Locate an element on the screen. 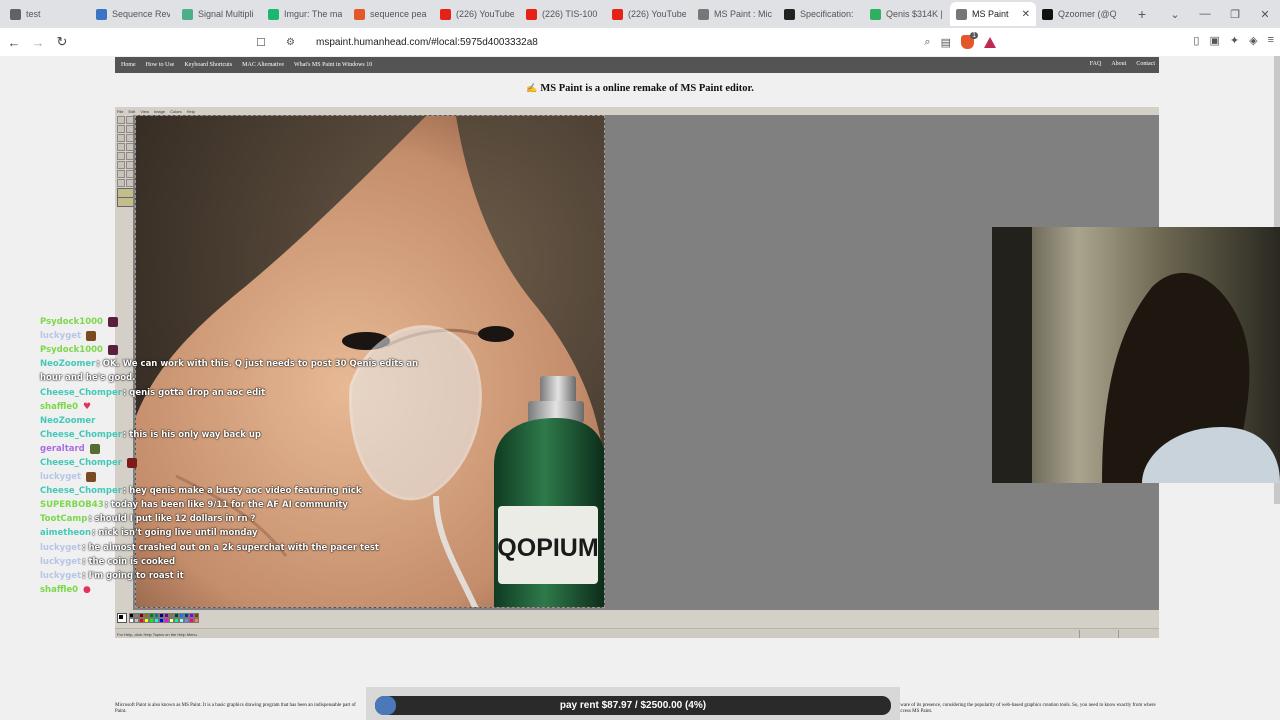 The image size is (1280, 720). paint-menu-item: Edit is located at coordinates (131, 111).